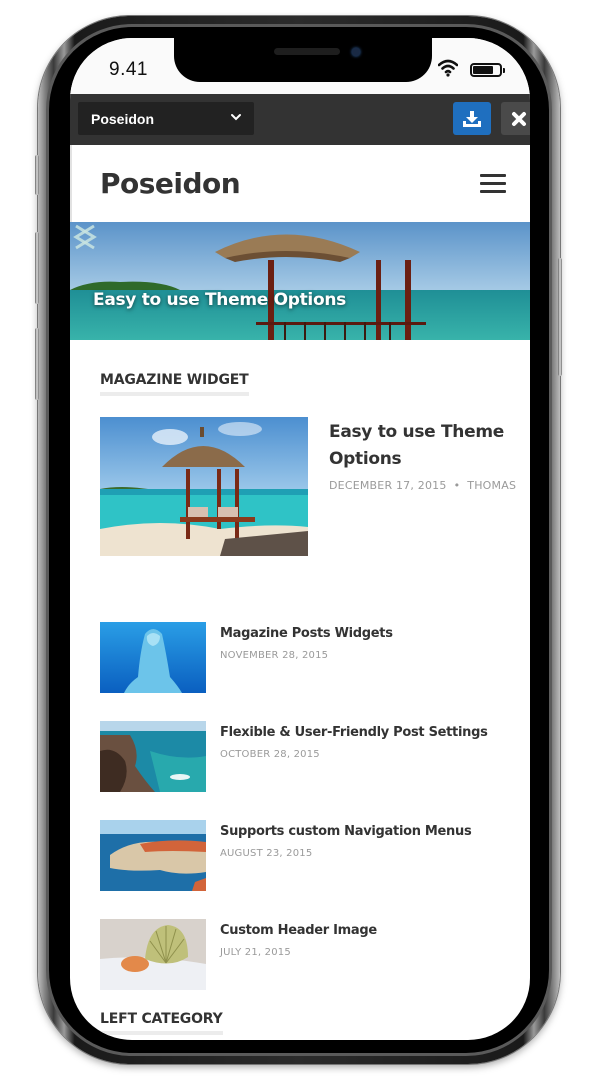 The width and height of the screenshot is (607, 1078). What do you see at coordinates (519, 118) in the screenshot?
I see `close-icon` at bounding box center [519, 118].